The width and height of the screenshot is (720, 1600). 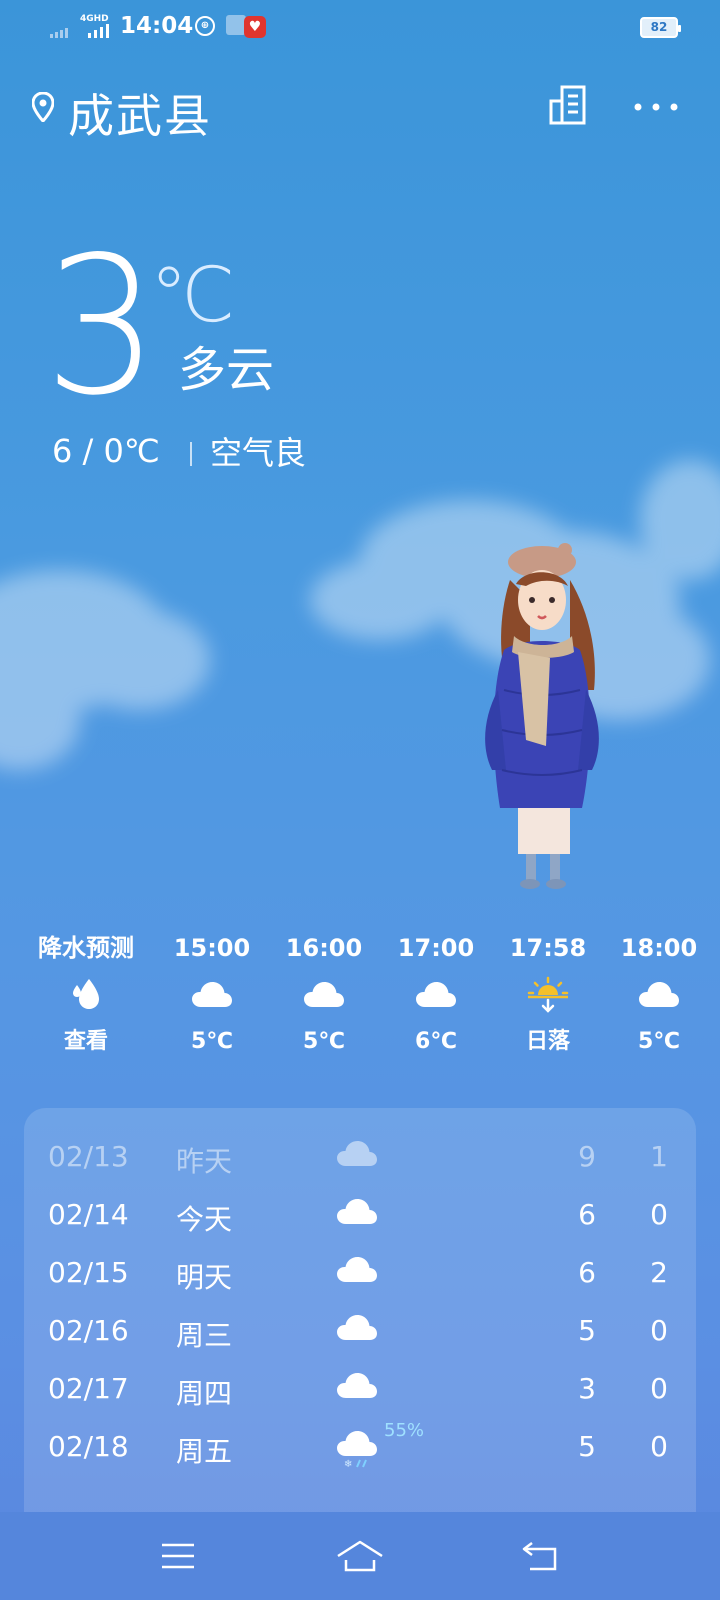 I want to click on daily-day: 周四, so click(x=204, y=1393).